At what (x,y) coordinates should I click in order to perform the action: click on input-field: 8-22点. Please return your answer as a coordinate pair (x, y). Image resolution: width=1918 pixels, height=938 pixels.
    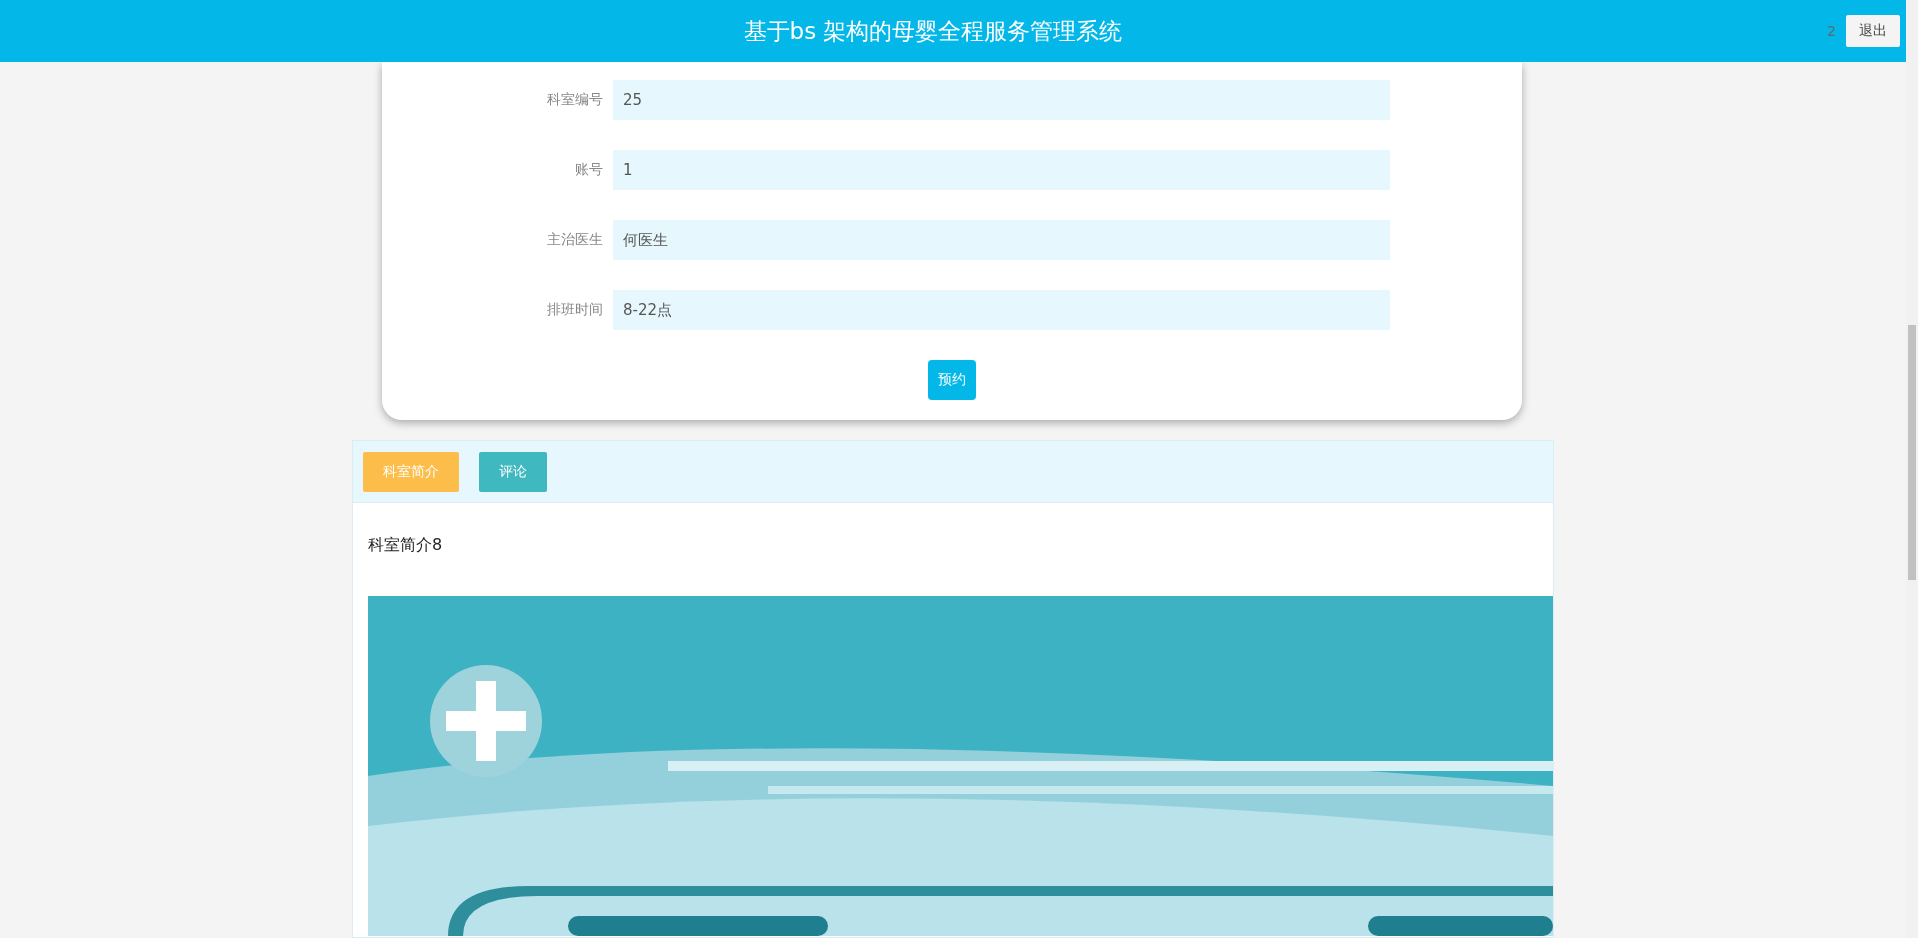
    Looking at the image, I should click on (1001, 310).